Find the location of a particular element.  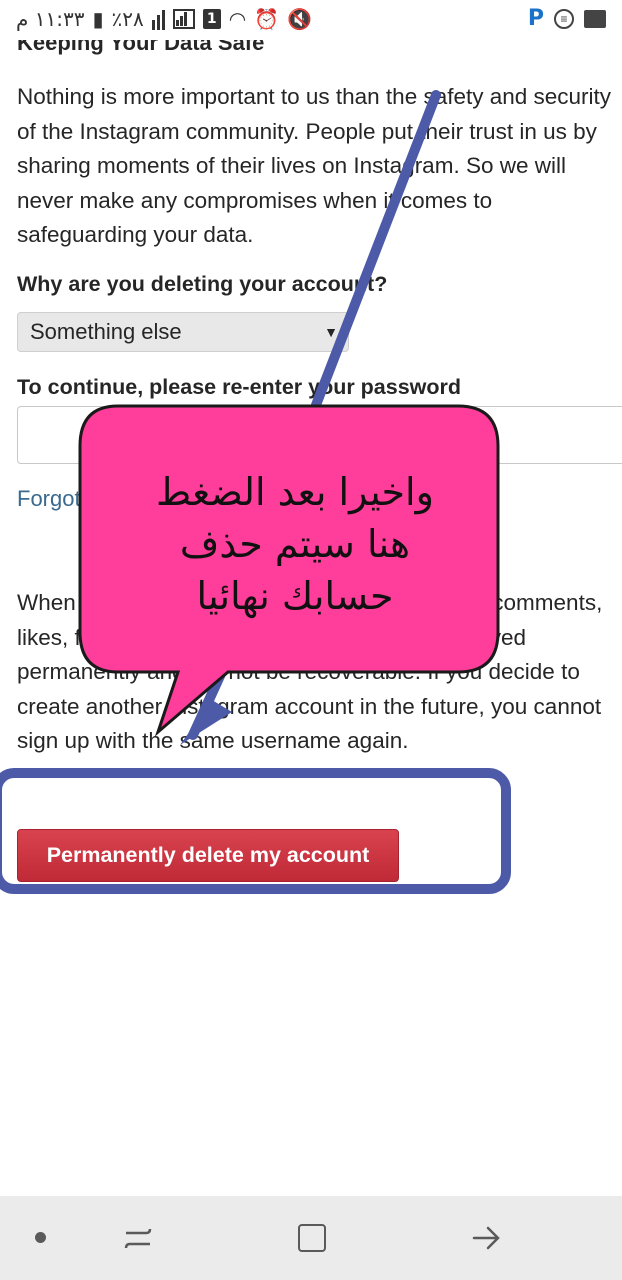

reason-selected-value: Something else is located at coordinates (106, 331).